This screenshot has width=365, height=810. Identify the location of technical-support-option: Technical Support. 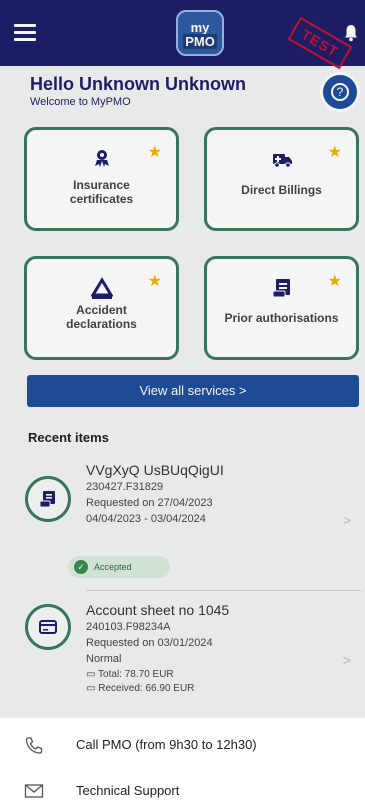
(182, 789).